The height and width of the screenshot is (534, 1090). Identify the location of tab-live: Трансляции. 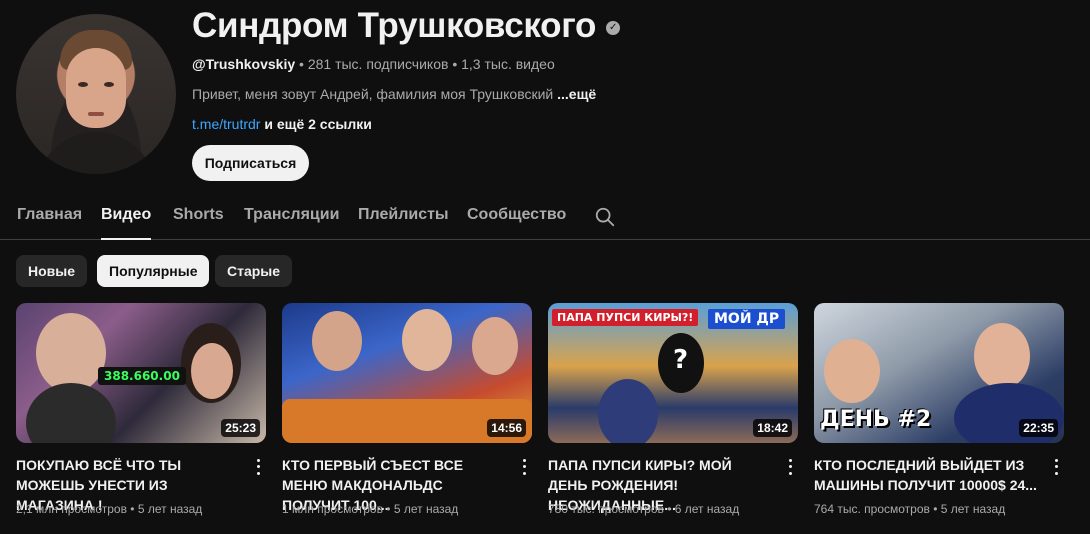
(291, 215).